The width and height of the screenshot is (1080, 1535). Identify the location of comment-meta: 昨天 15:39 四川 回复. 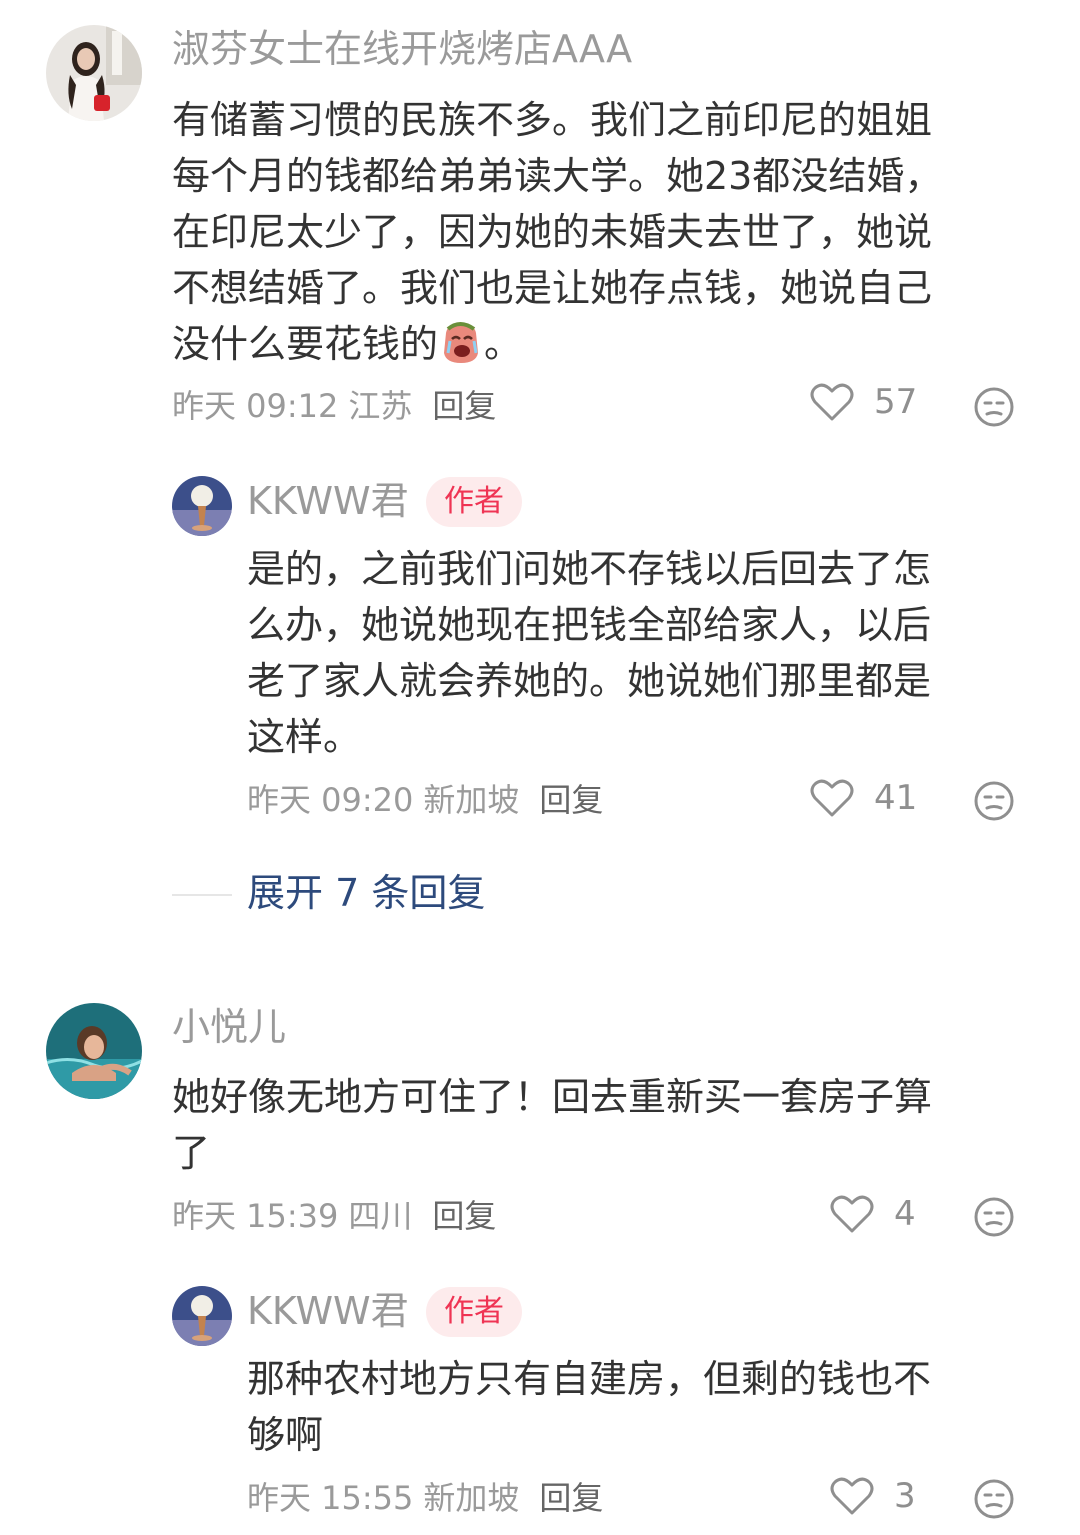
(334, 1216).